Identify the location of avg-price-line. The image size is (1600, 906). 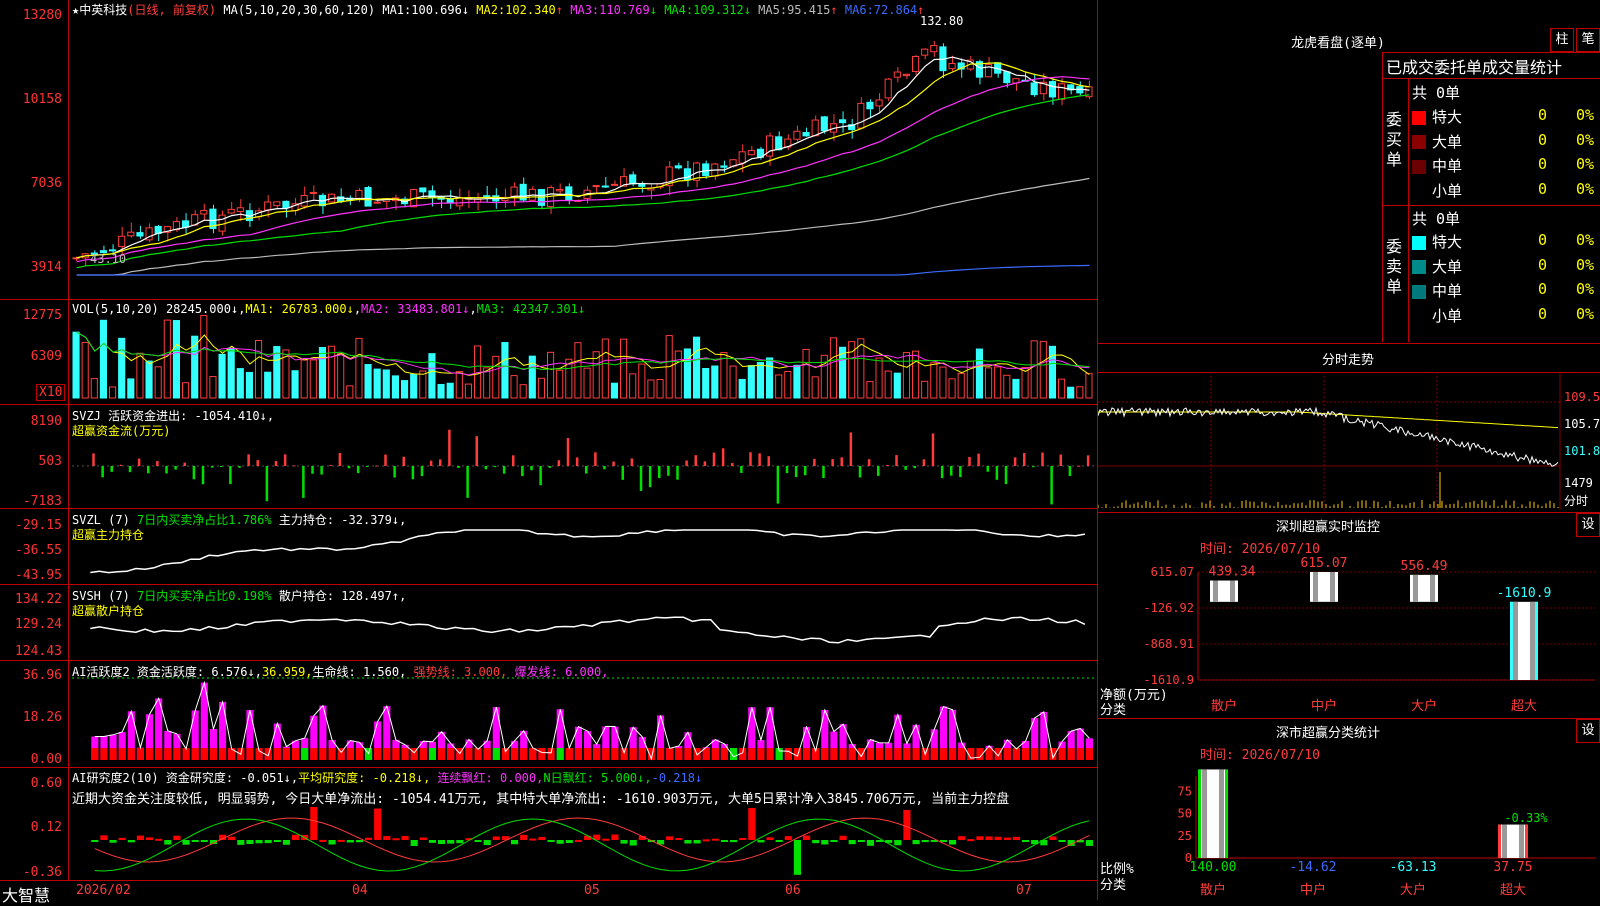
(1328, 420).